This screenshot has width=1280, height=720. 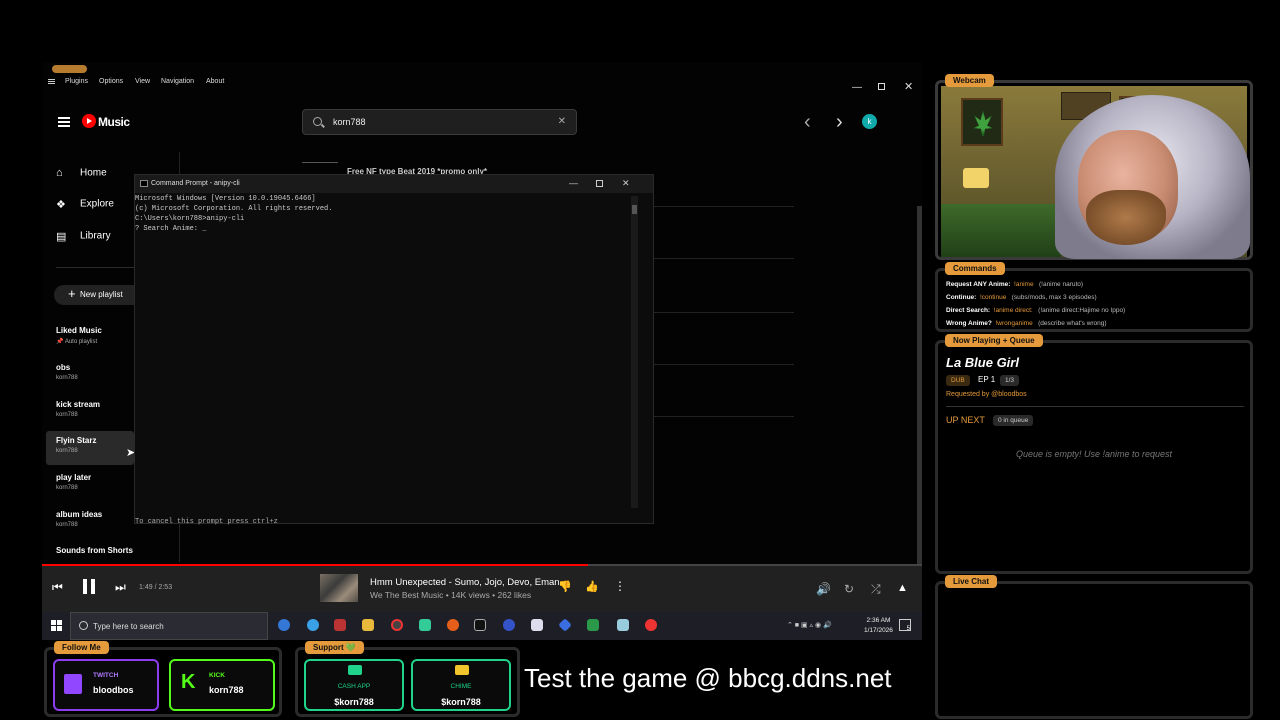 What do you see at coordinates (56, 625) in the screenshot?
I see `windows-start-icon` at bounding box center [56, 625].